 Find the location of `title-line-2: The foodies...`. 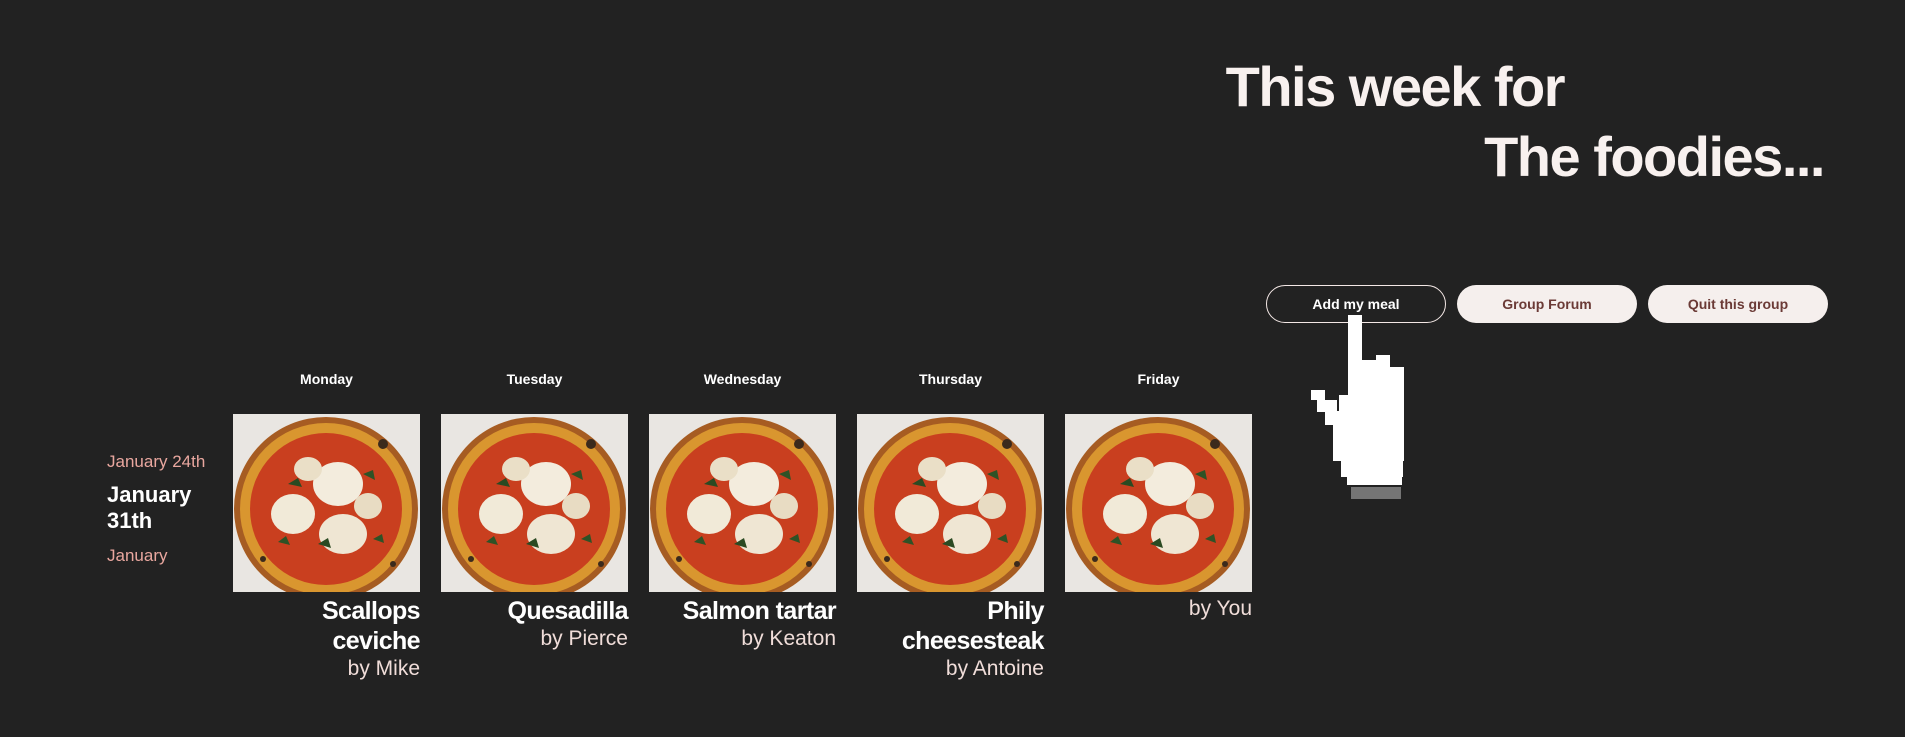

title-line-2: The foodies... is located at coordinates (1654, 156).